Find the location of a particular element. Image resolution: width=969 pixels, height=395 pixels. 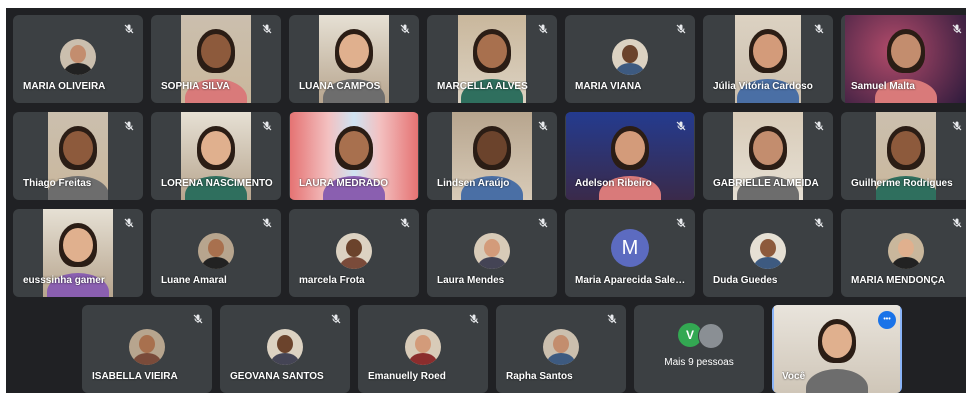

more-avatars: V is located at coordinates (701, 336).